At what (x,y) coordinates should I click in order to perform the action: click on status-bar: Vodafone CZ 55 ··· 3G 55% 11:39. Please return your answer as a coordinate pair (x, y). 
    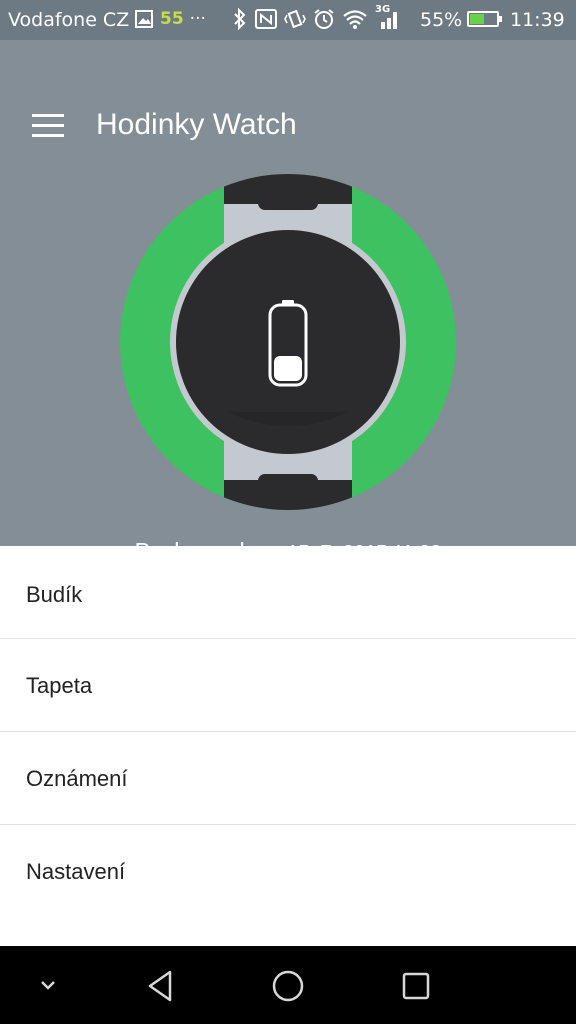
    Looking at the image, I should click on (288, 20).